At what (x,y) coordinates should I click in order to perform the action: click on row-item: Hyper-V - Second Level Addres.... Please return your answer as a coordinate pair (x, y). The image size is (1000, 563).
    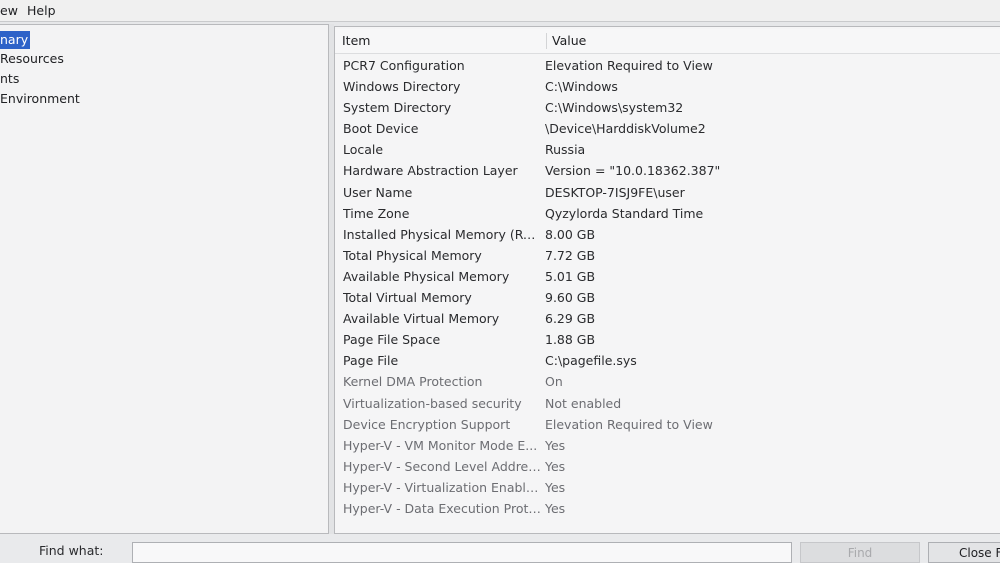
    Looking at the image, I should click on (442, 466).